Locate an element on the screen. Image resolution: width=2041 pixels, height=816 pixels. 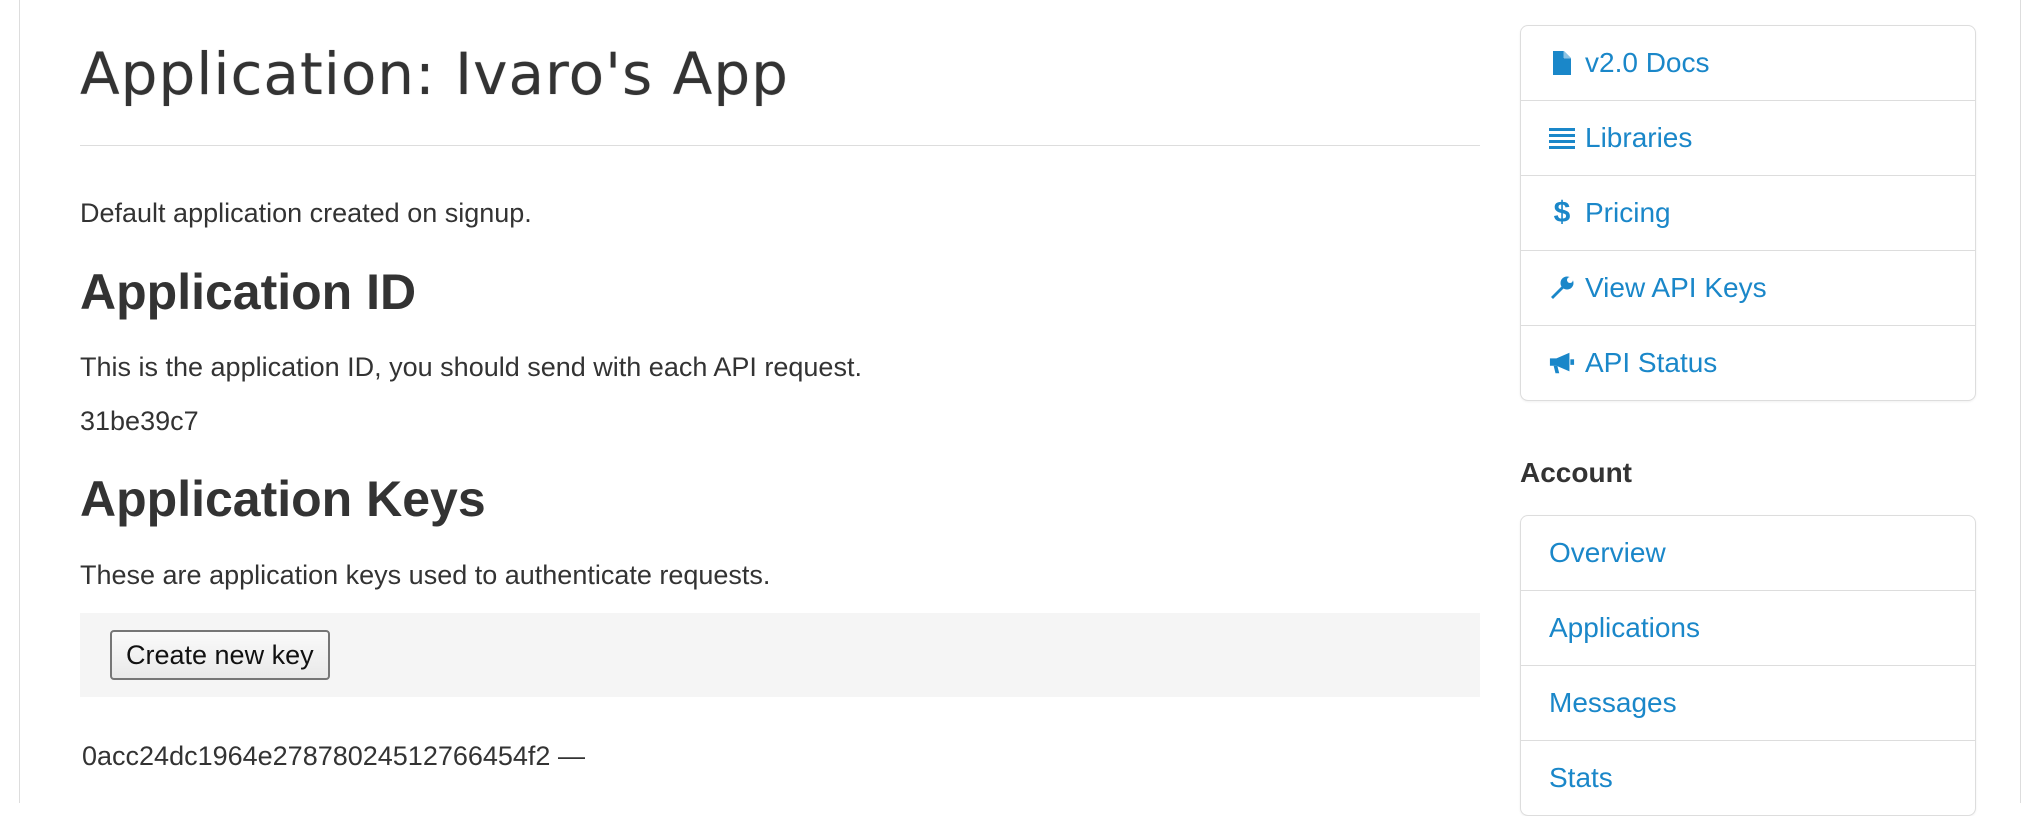
account-link-label: Applications is located at coordinates (1624, 627).